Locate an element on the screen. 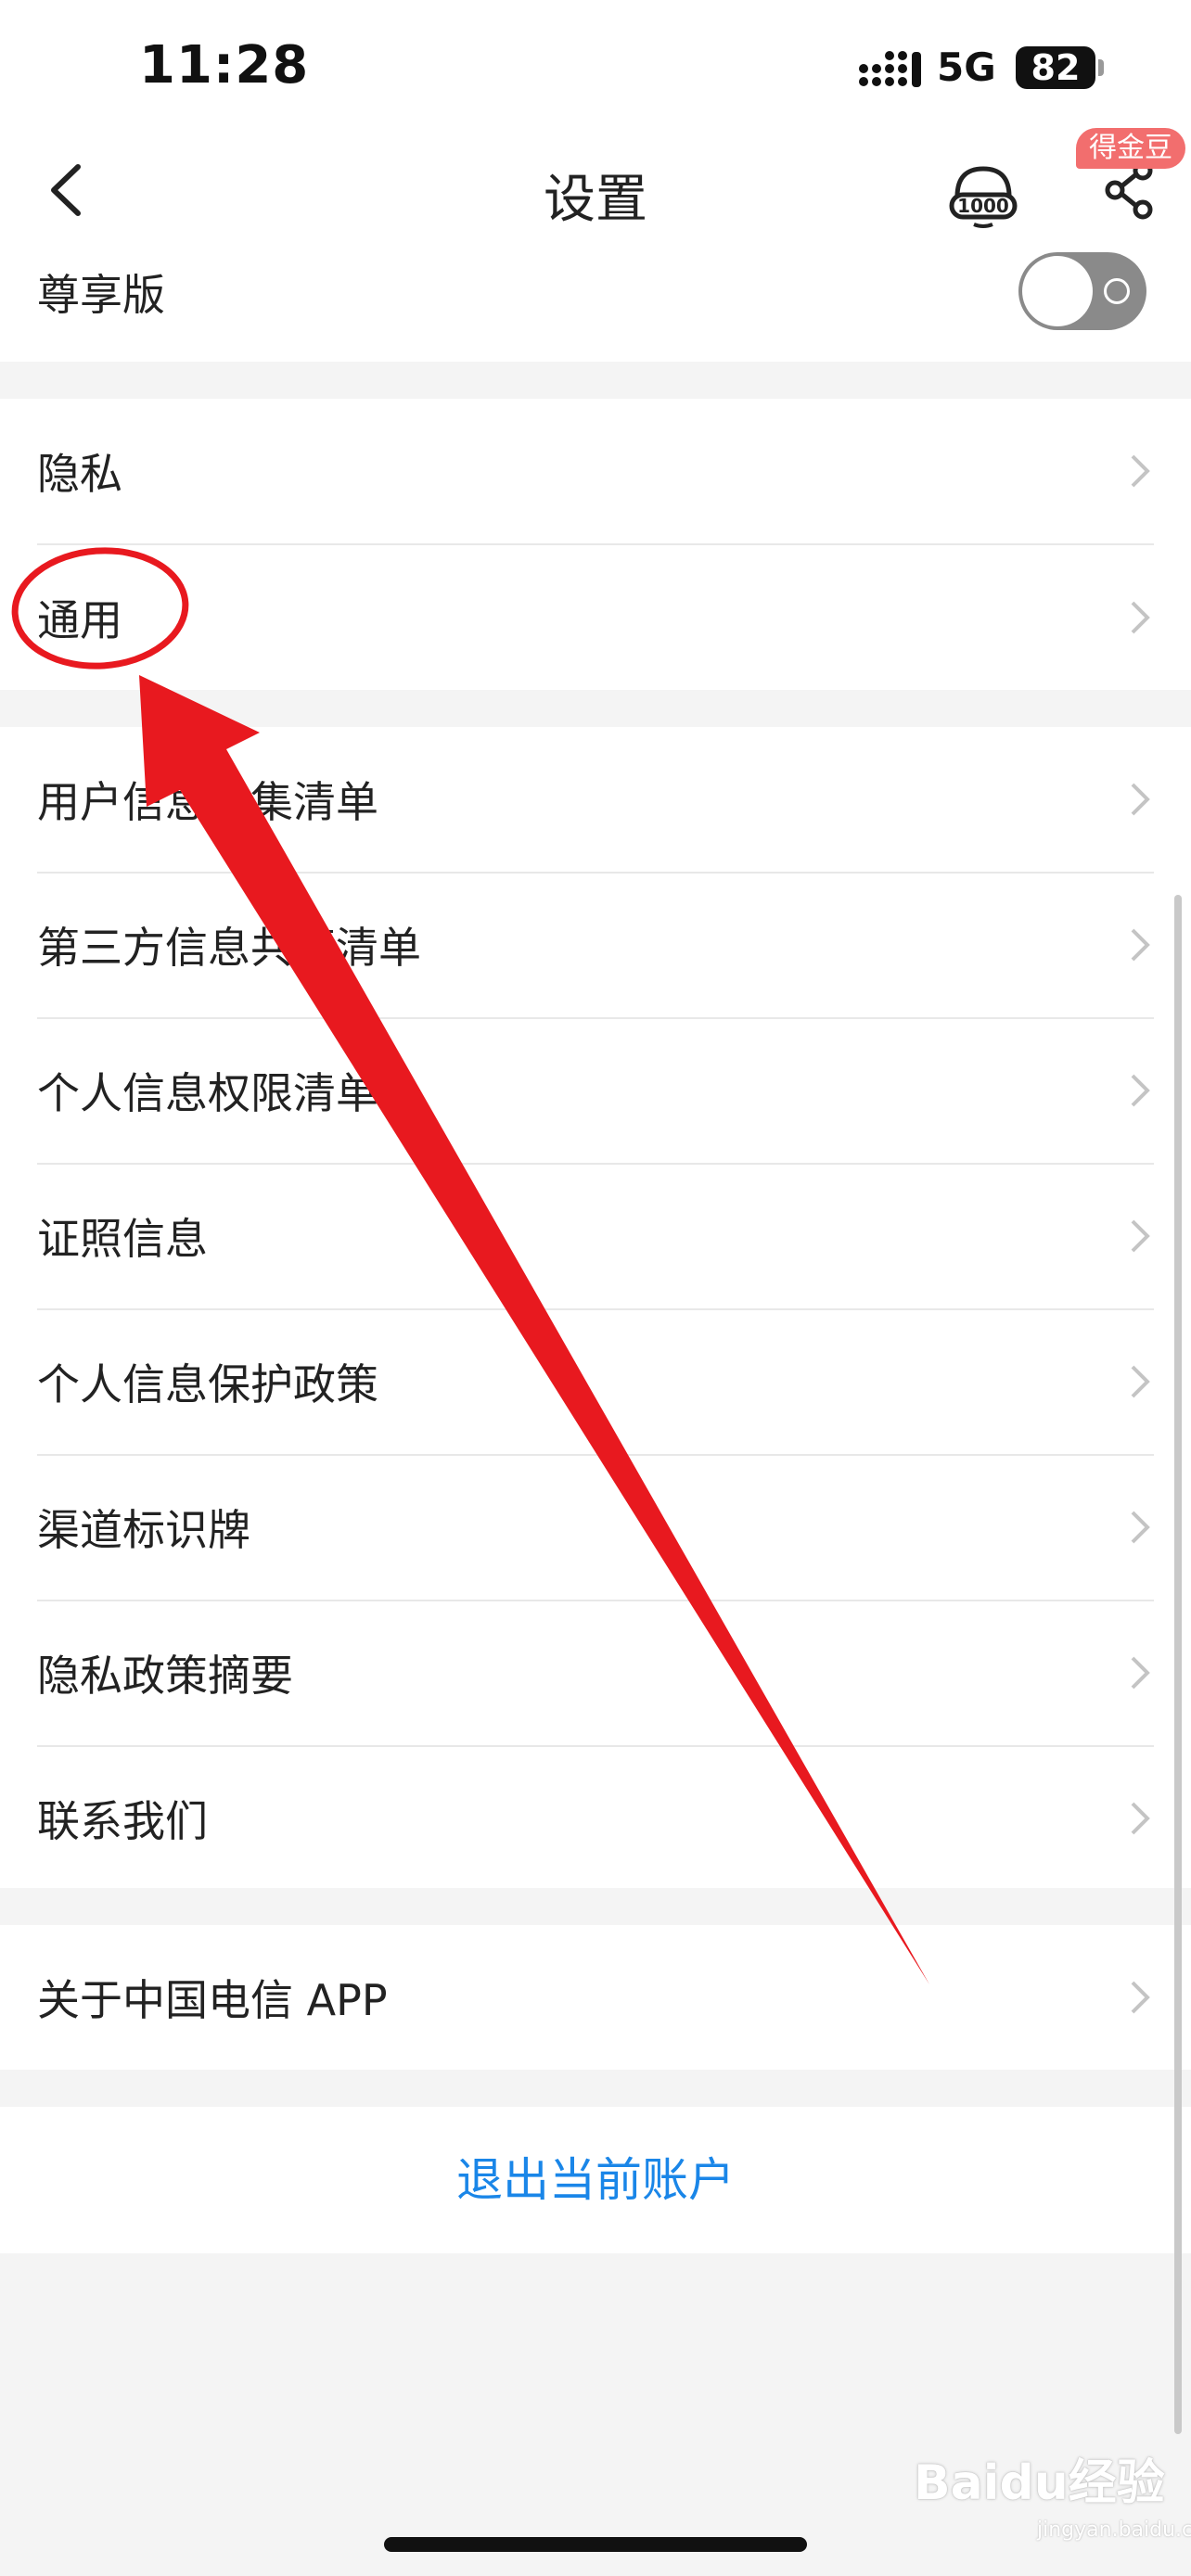 The image size is (1191, 2576). customer-service-icon: 1000 is located at coordinates (983, 194).